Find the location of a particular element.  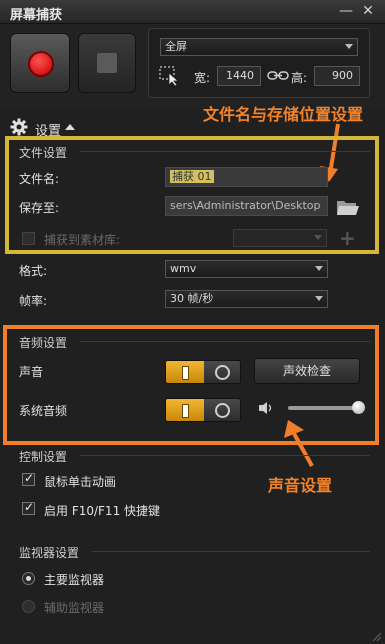

link-icon is located at coordinates (278, 76).